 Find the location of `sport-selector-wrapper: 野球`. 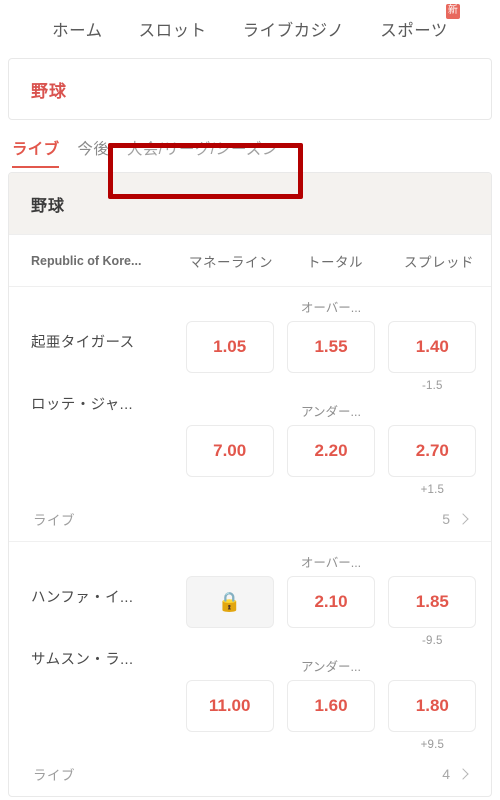

sport-selector-wrapper: 野球 is located at coordinates (250, 89).